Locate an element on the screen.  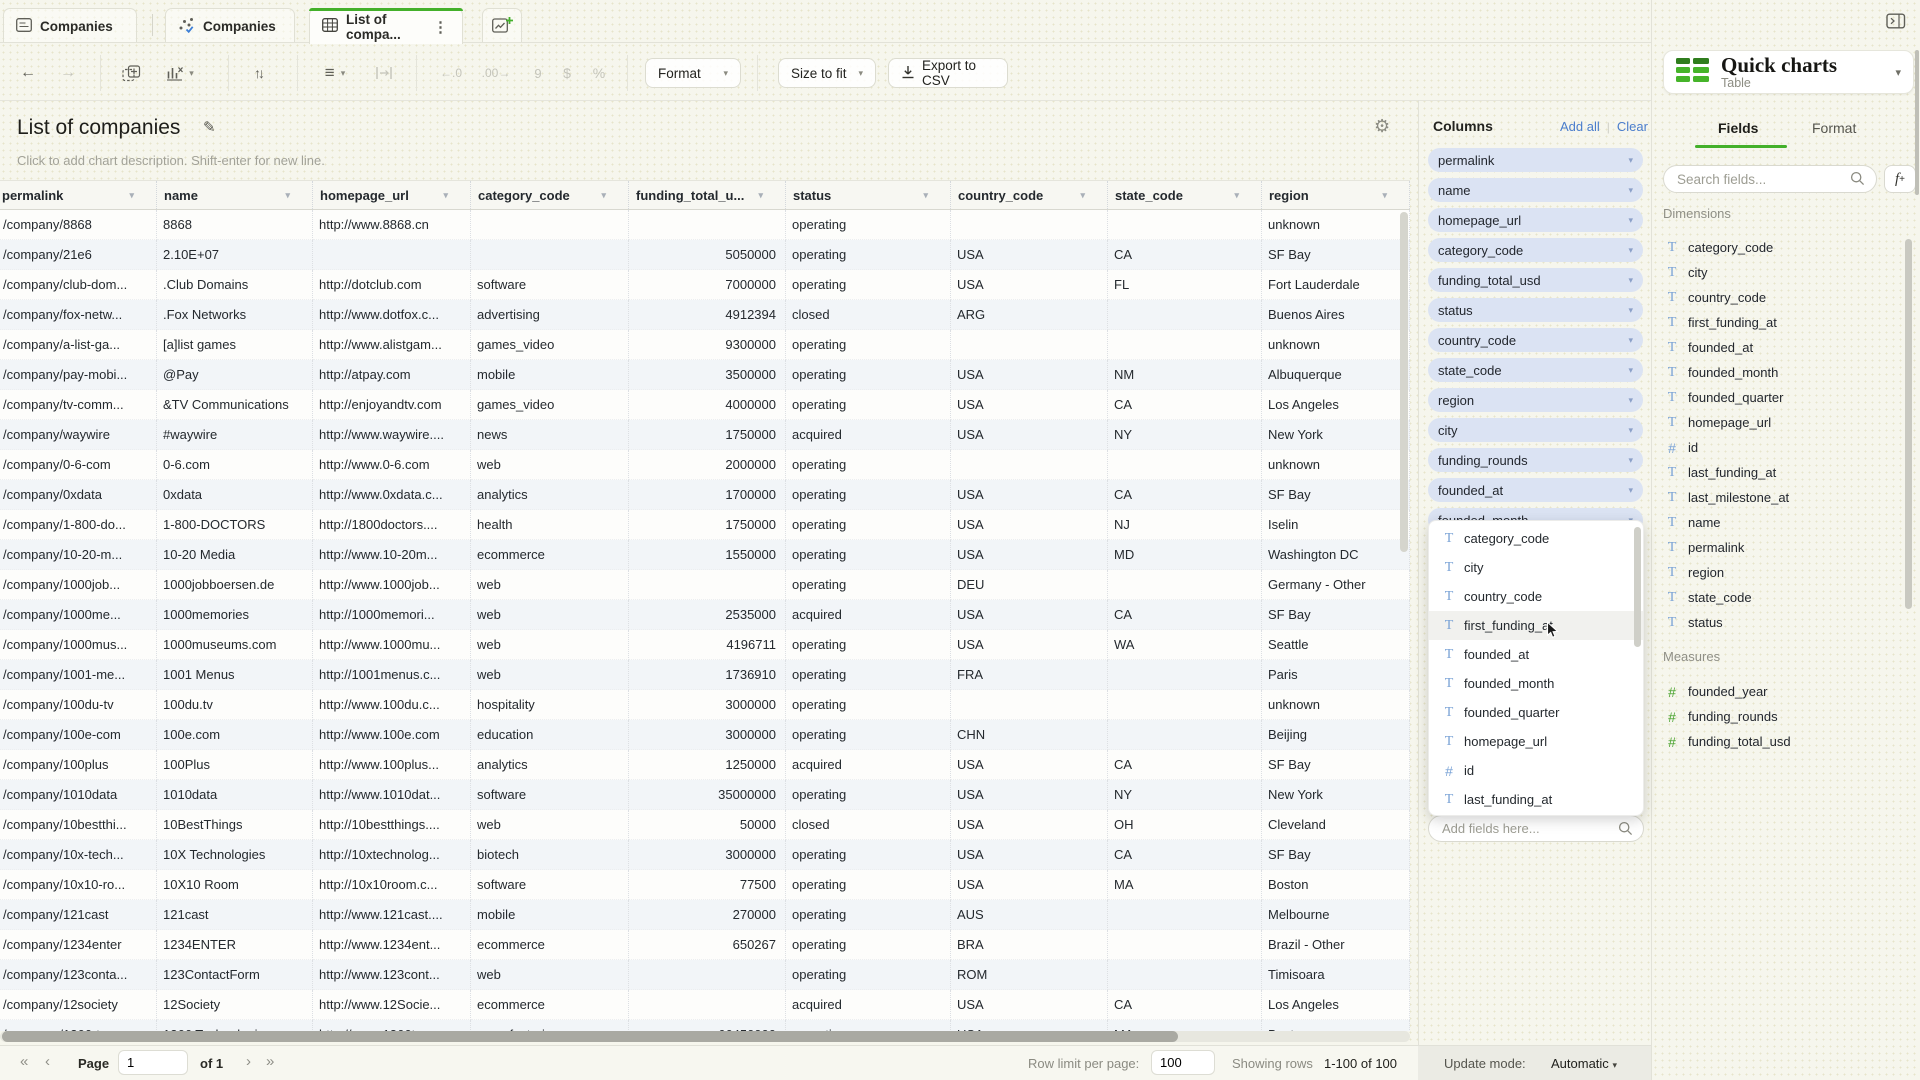
dimension-item-last_milestone_at: Tlast_milestone_at is located at coordinates (1781, 497).